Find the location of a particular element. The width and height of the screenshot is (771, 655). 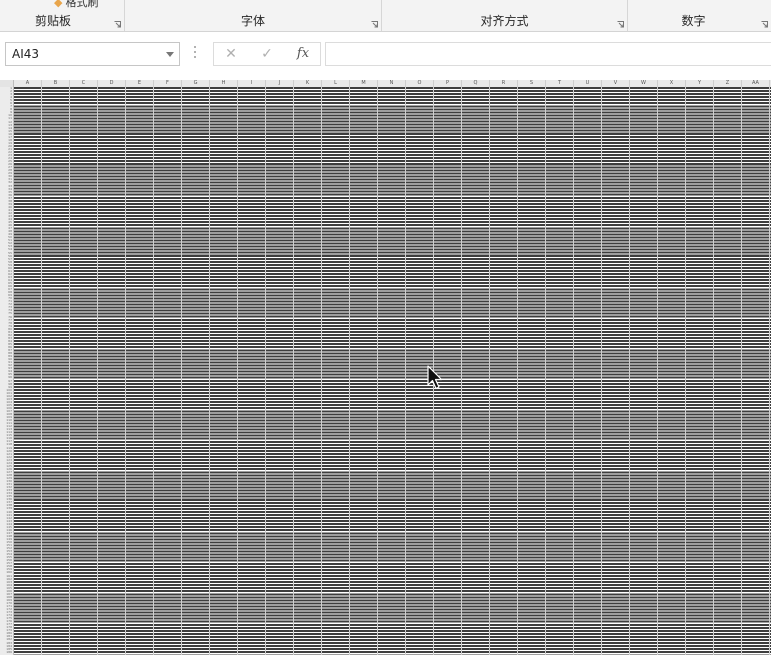

column-header: C is located at coordinates (84, 83).